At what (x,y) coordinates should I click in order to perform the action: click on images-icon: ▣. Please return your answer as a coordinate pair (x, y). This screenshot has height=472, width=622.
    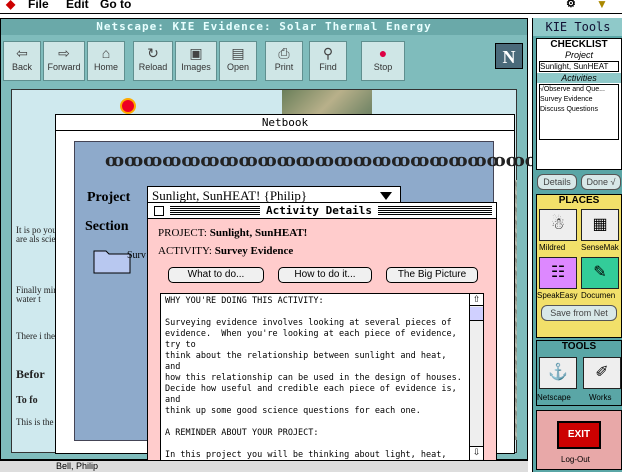
    Looking at the image, I should click on (196, 53).